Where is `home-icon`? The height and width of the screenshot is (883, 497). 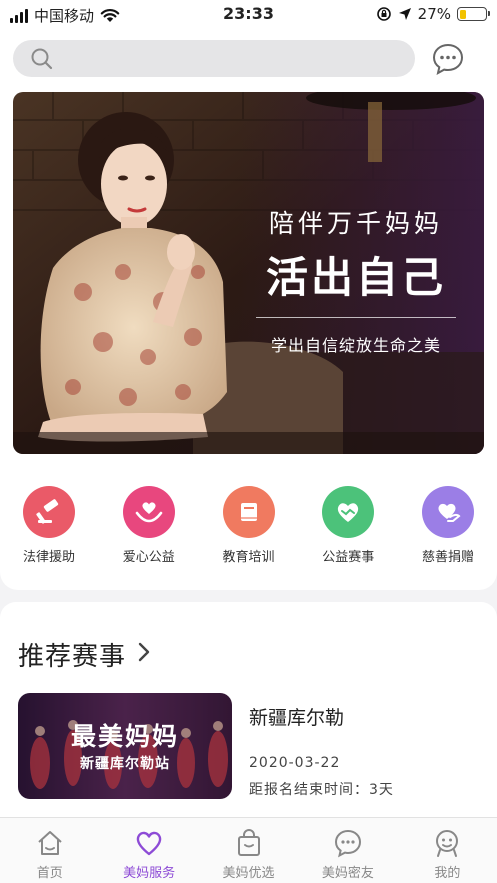
home-icon is located at coordinates (50, 843).